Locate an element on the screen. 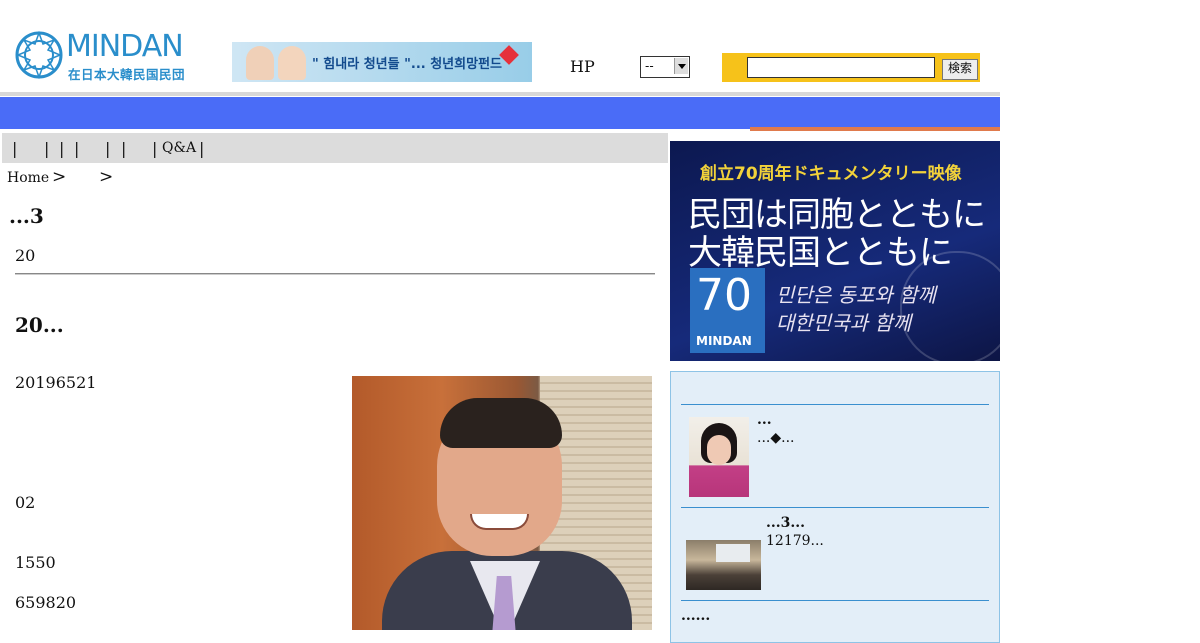  heart-icon is located at coordinates (509, 55).